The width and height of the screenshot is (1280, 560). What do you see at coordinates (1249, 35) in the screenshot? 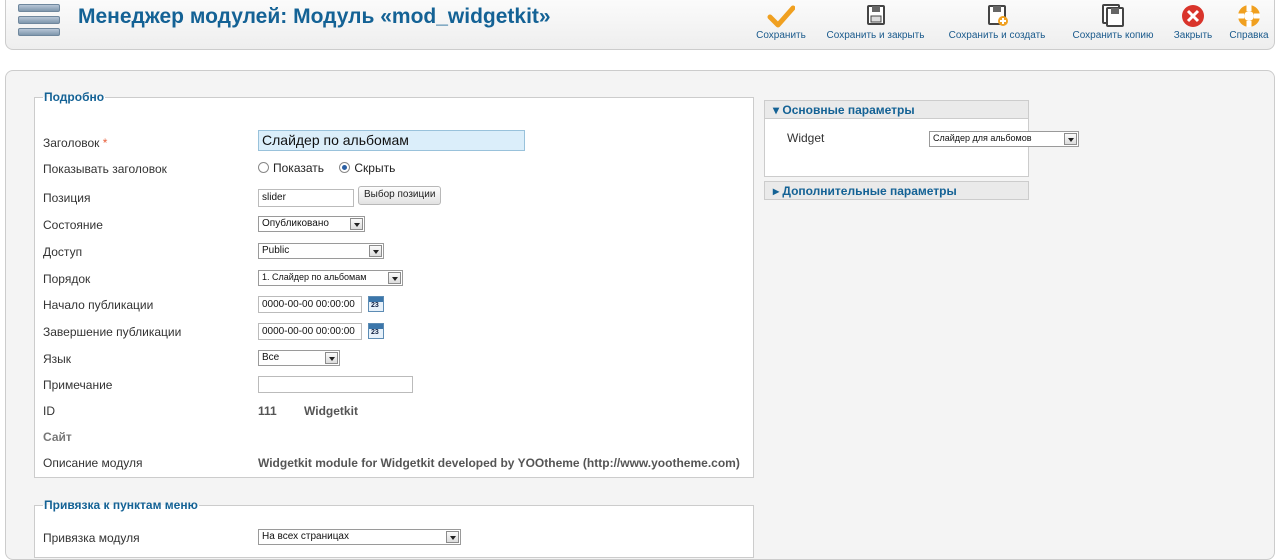
I see `help-label: Справка` at bounding box center [1249, 35].